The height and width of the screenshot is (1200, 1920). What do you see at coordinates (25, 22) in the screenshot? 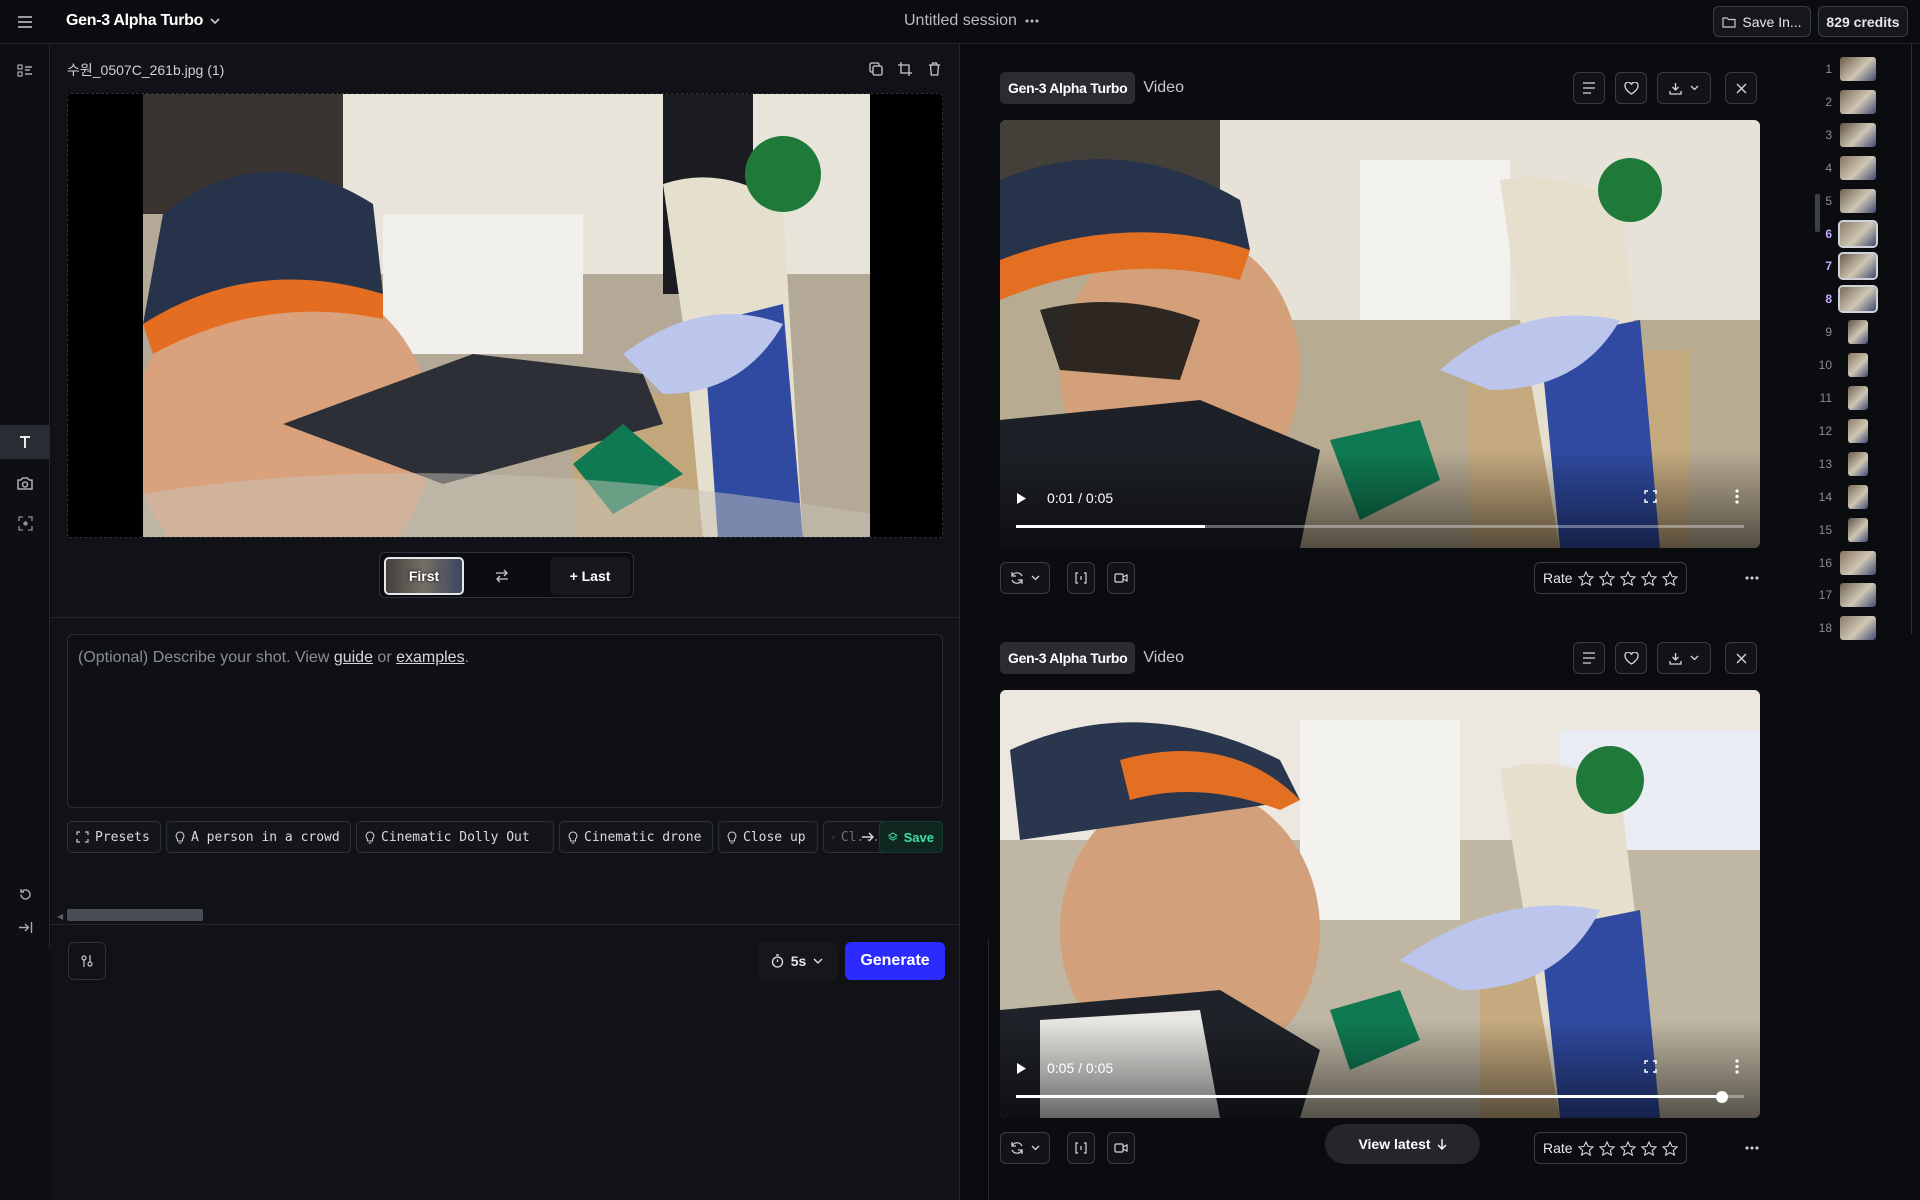
I see `menu-icon` at bounding box center [25, 22].